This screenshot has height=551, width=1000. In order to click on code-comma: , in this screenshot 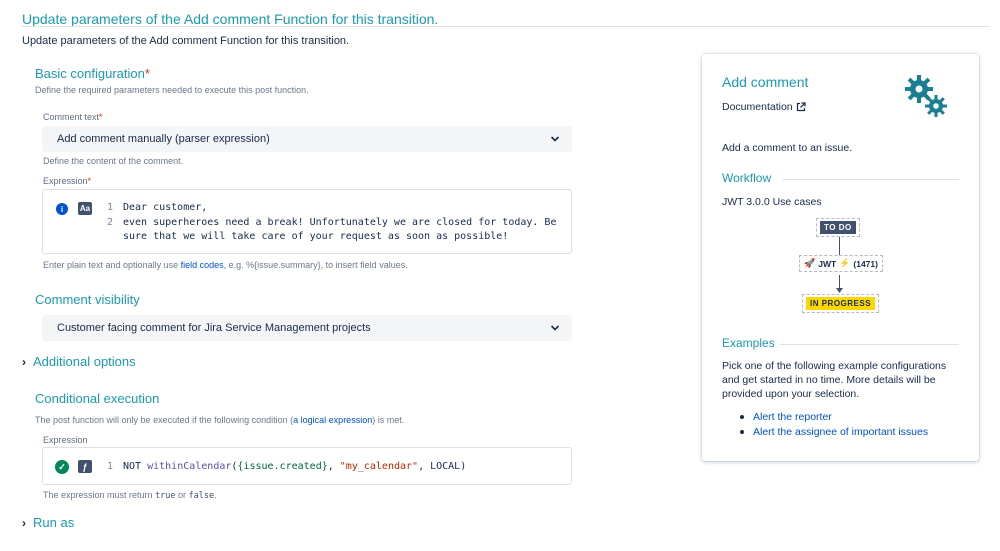, I will do `click(333, 466)`.